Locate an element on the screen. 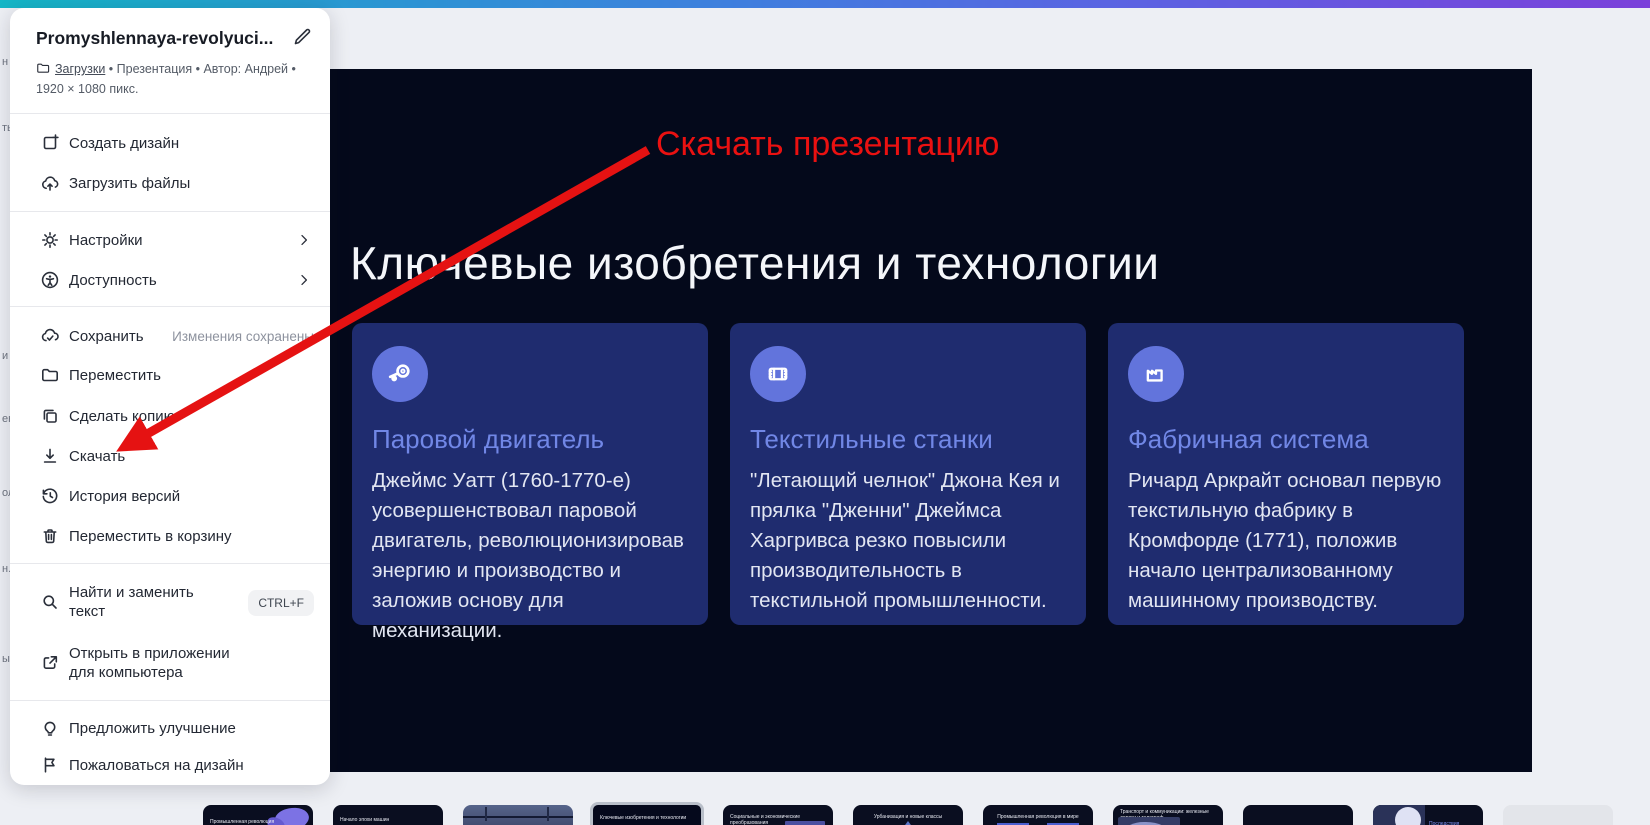  slide-thumbnail-10: Последствия промышленной революции is located at coordinates (1428, 815).